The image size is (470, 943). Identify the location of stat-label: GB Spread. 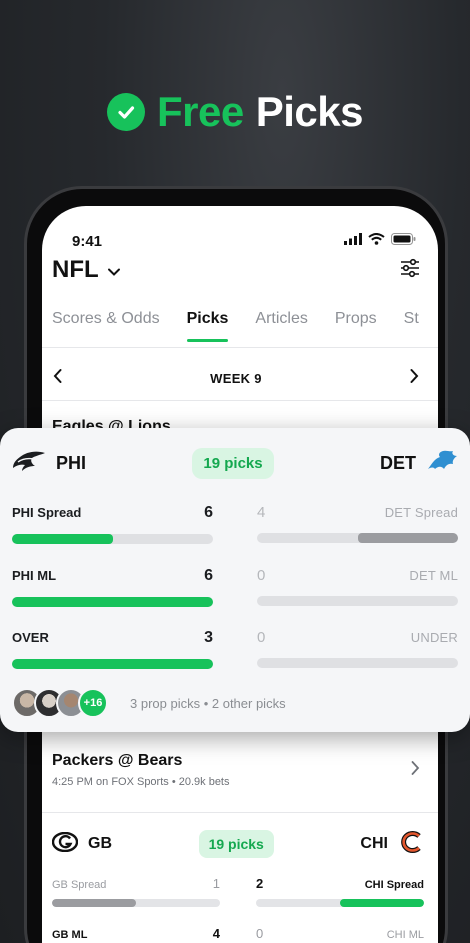
(79, 885).